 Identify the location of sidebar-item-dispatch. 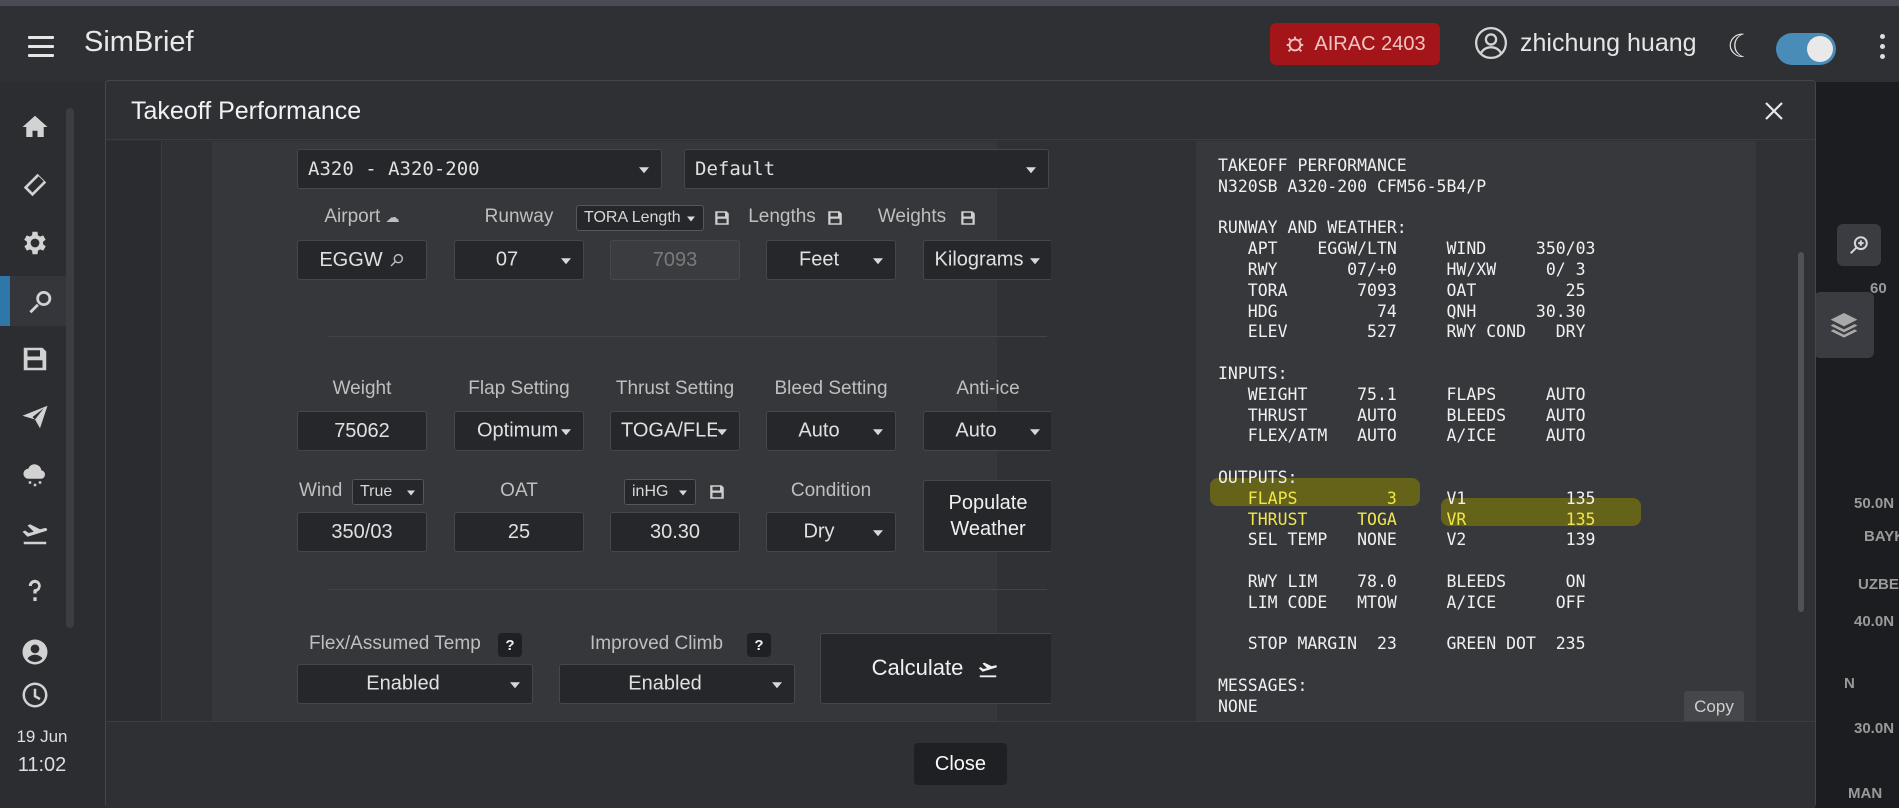
(35, 185).